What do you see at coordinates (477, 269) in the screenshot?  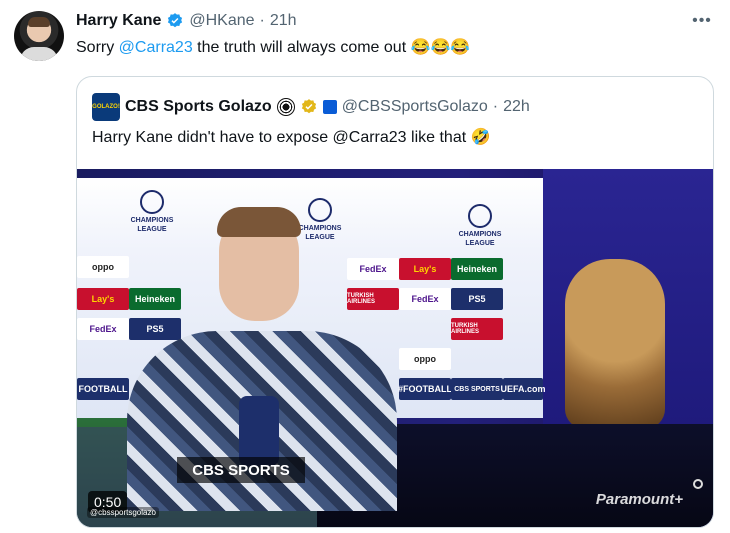 I see `sponsor-heineken: Heineken` at bounding box center [477, 269].